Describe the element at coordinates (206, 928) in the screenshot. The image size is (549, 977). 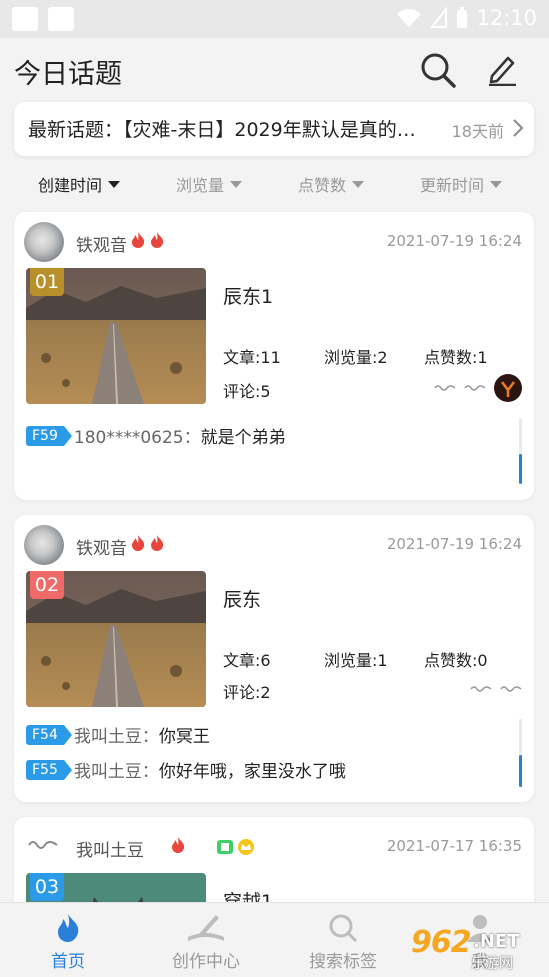
I see `quill-book-icon` at that location.